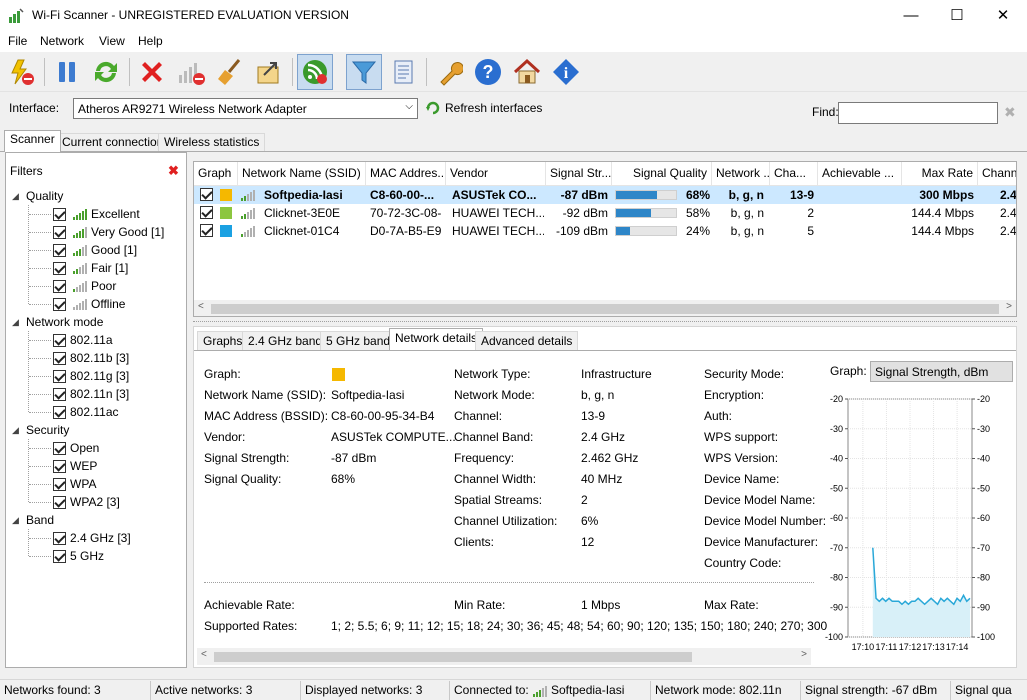 The height and width of the screenshot is (700, 1027). What do you see at coordinates (918, 113) in the screenshot?
I see `find-input` at bounding box center [918, 113].